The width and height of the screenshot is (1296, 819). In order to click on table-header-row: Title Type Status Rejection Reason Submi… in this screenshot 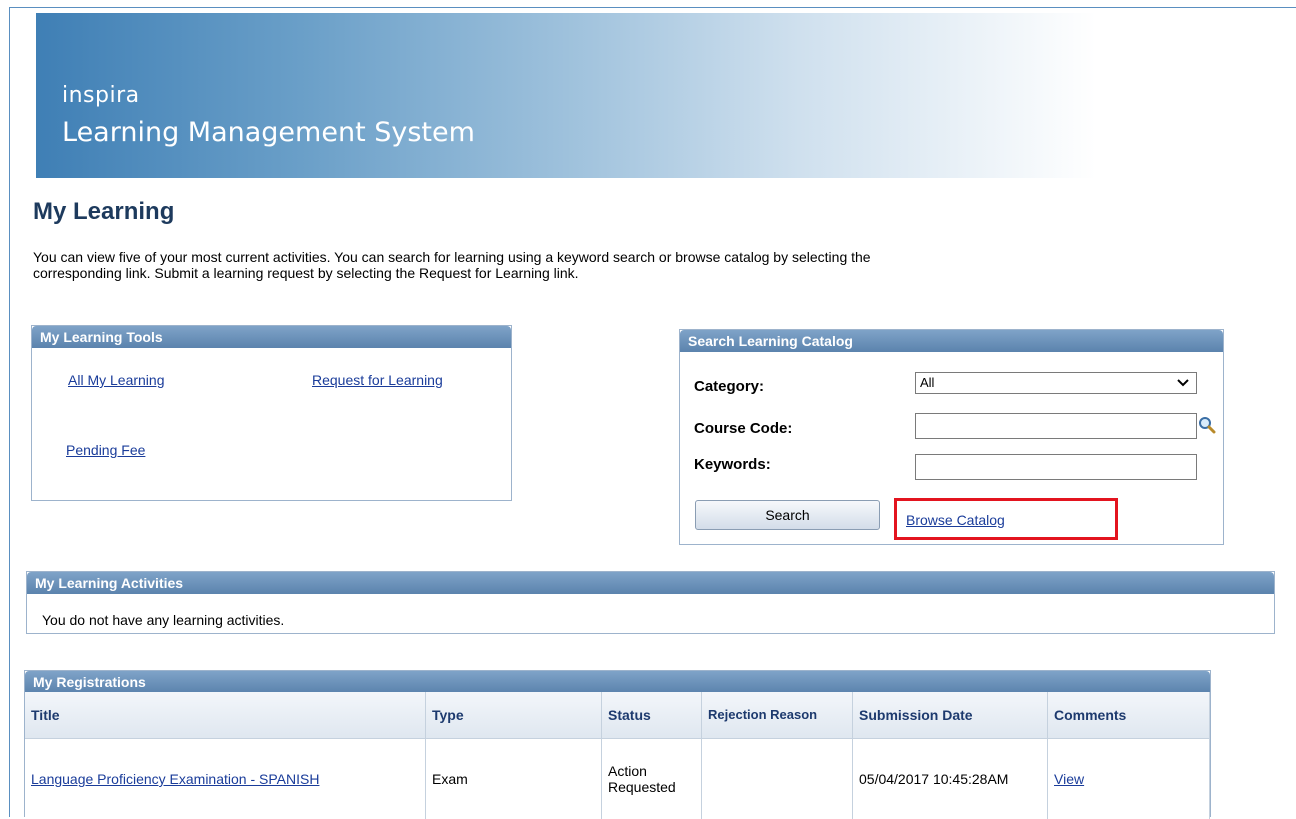, I will do `click(617, 715)`.